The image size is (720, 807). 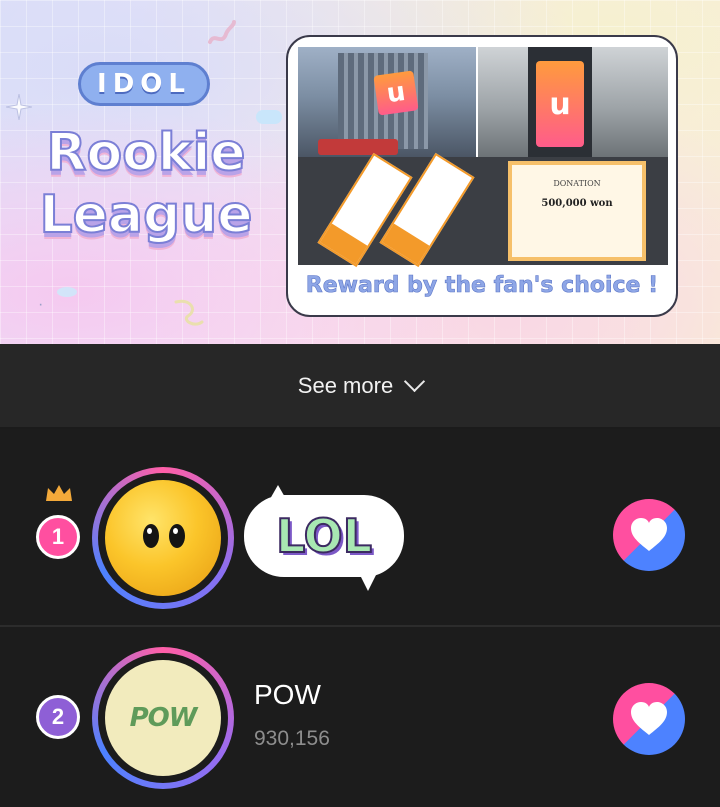 I want to click on lol-logo-text: LOL, so click(x=324, y=536).